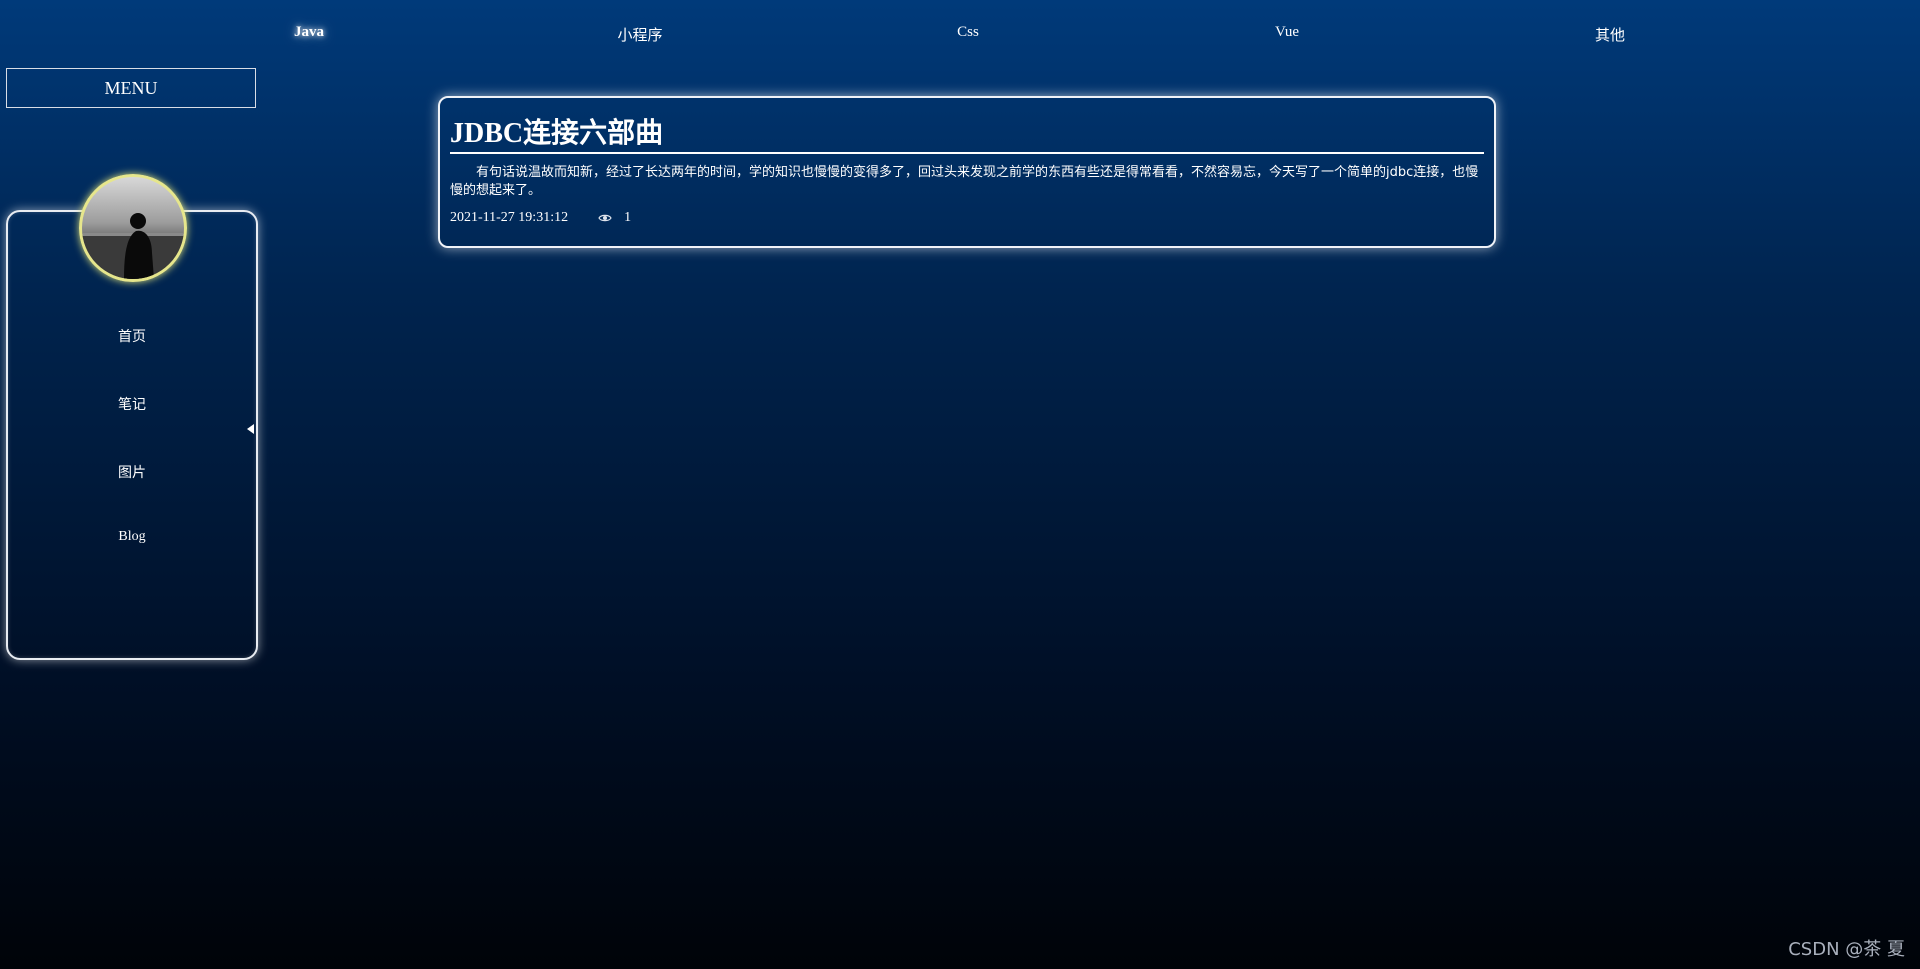 This screenshot has height=969, width=1920. I want to click on sidebar-collapse-button, so click(251, 428).